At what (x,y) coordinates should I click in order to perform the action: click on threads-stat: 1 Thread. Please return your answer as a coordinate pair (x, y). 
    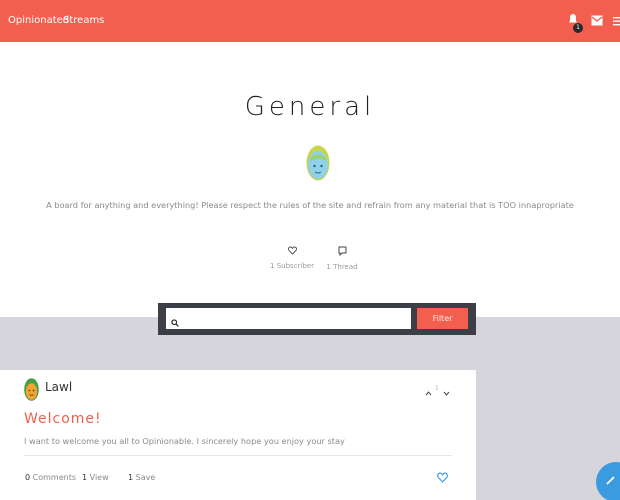
    Looking at the image, I should click on (342, 258).